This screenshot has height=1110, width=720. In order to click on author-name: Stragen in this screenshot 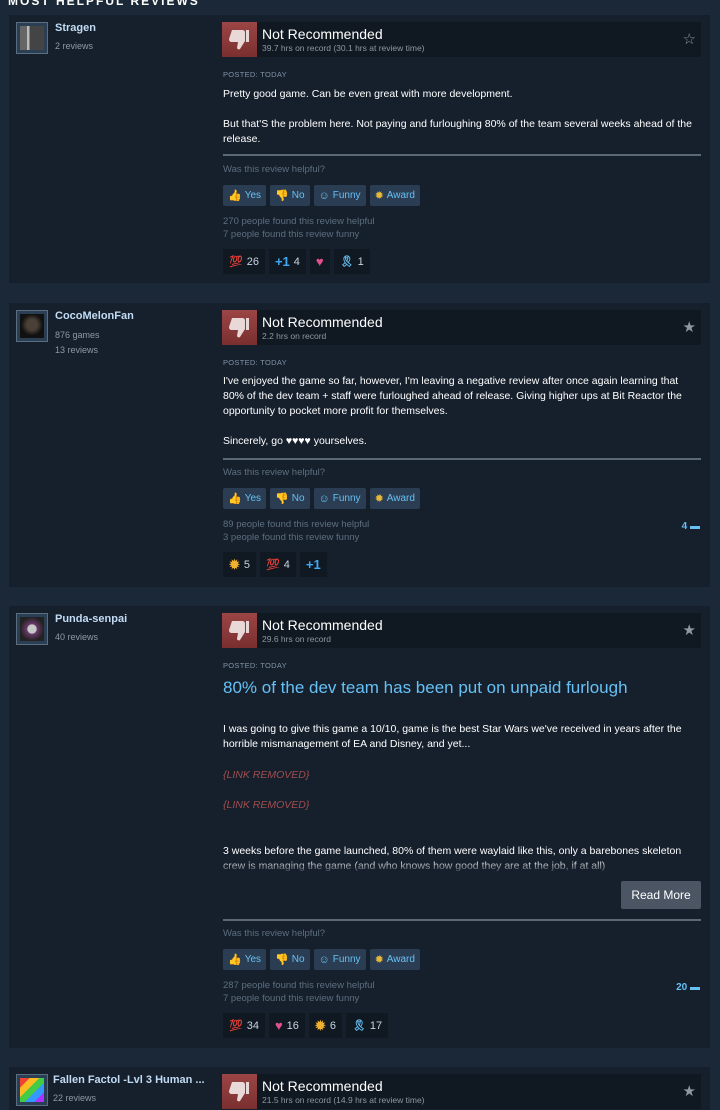, I will do `click(137, 28)`.